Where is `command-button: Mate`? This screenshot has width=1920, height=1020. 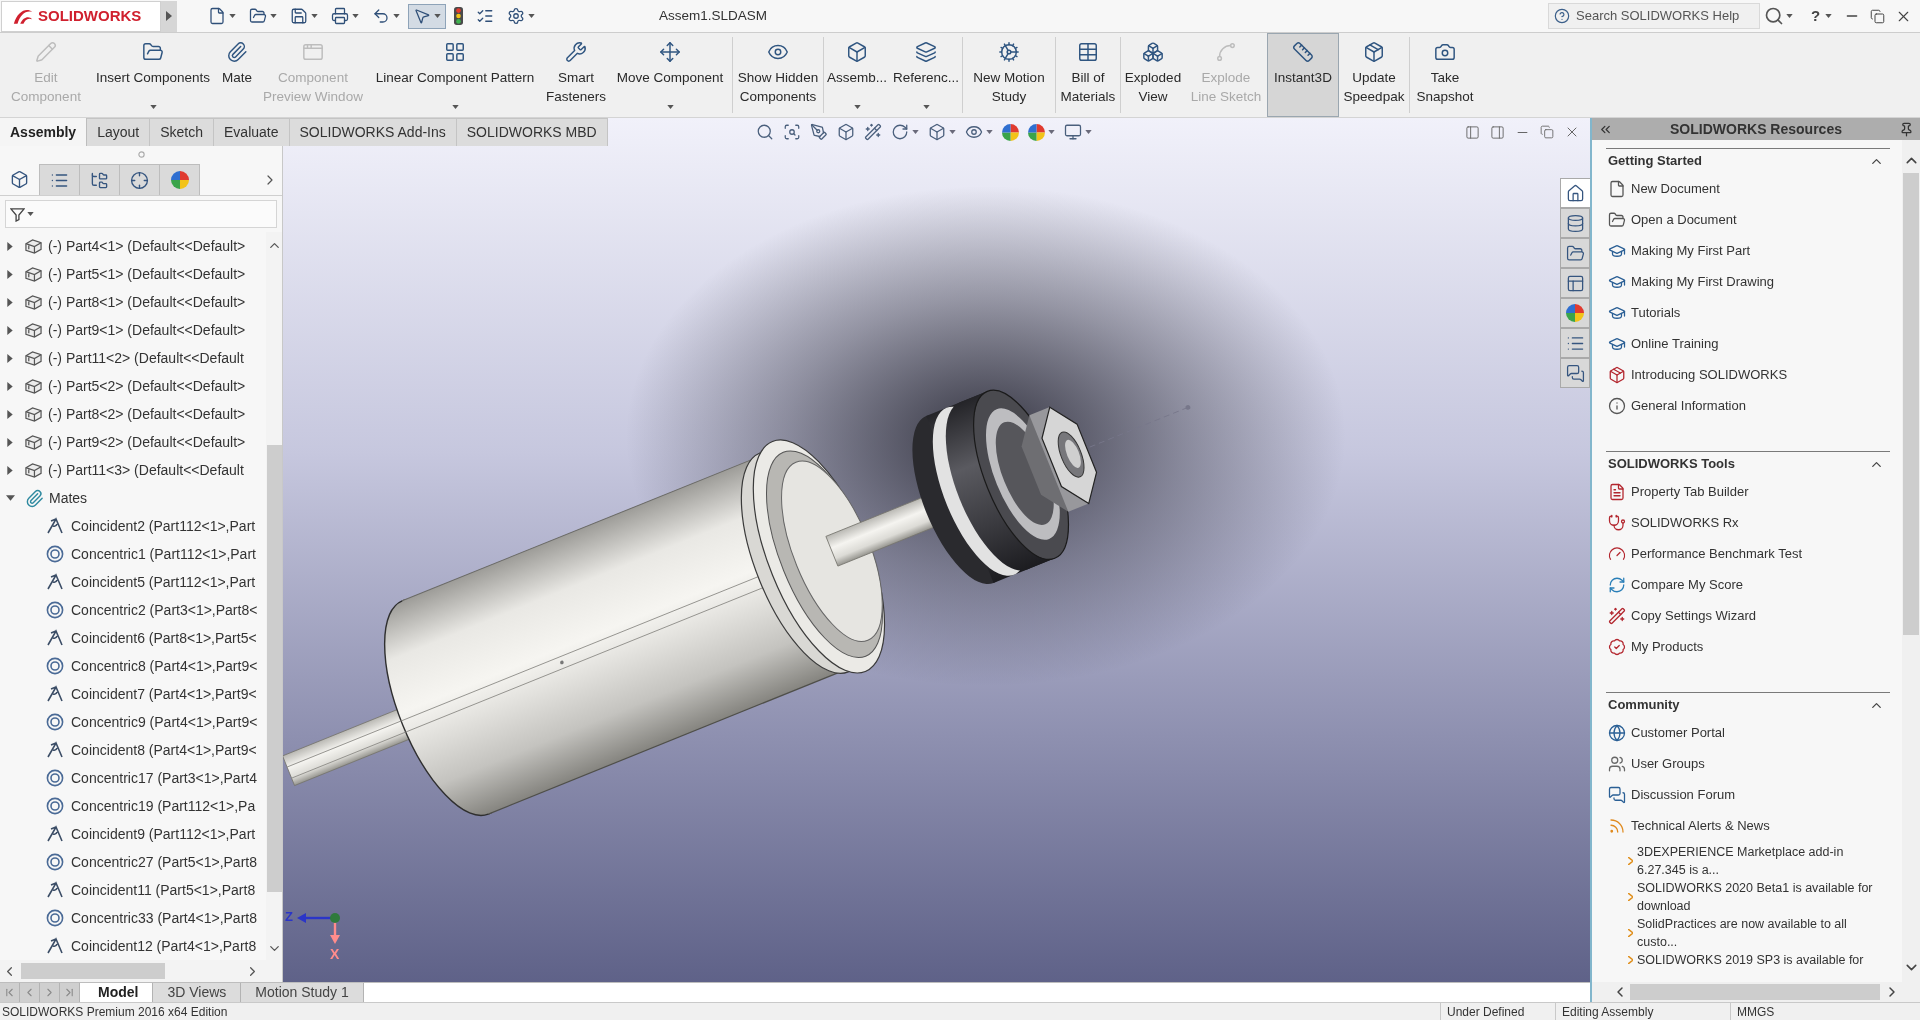
command-button: Mate is located at coordinates (237, 75).